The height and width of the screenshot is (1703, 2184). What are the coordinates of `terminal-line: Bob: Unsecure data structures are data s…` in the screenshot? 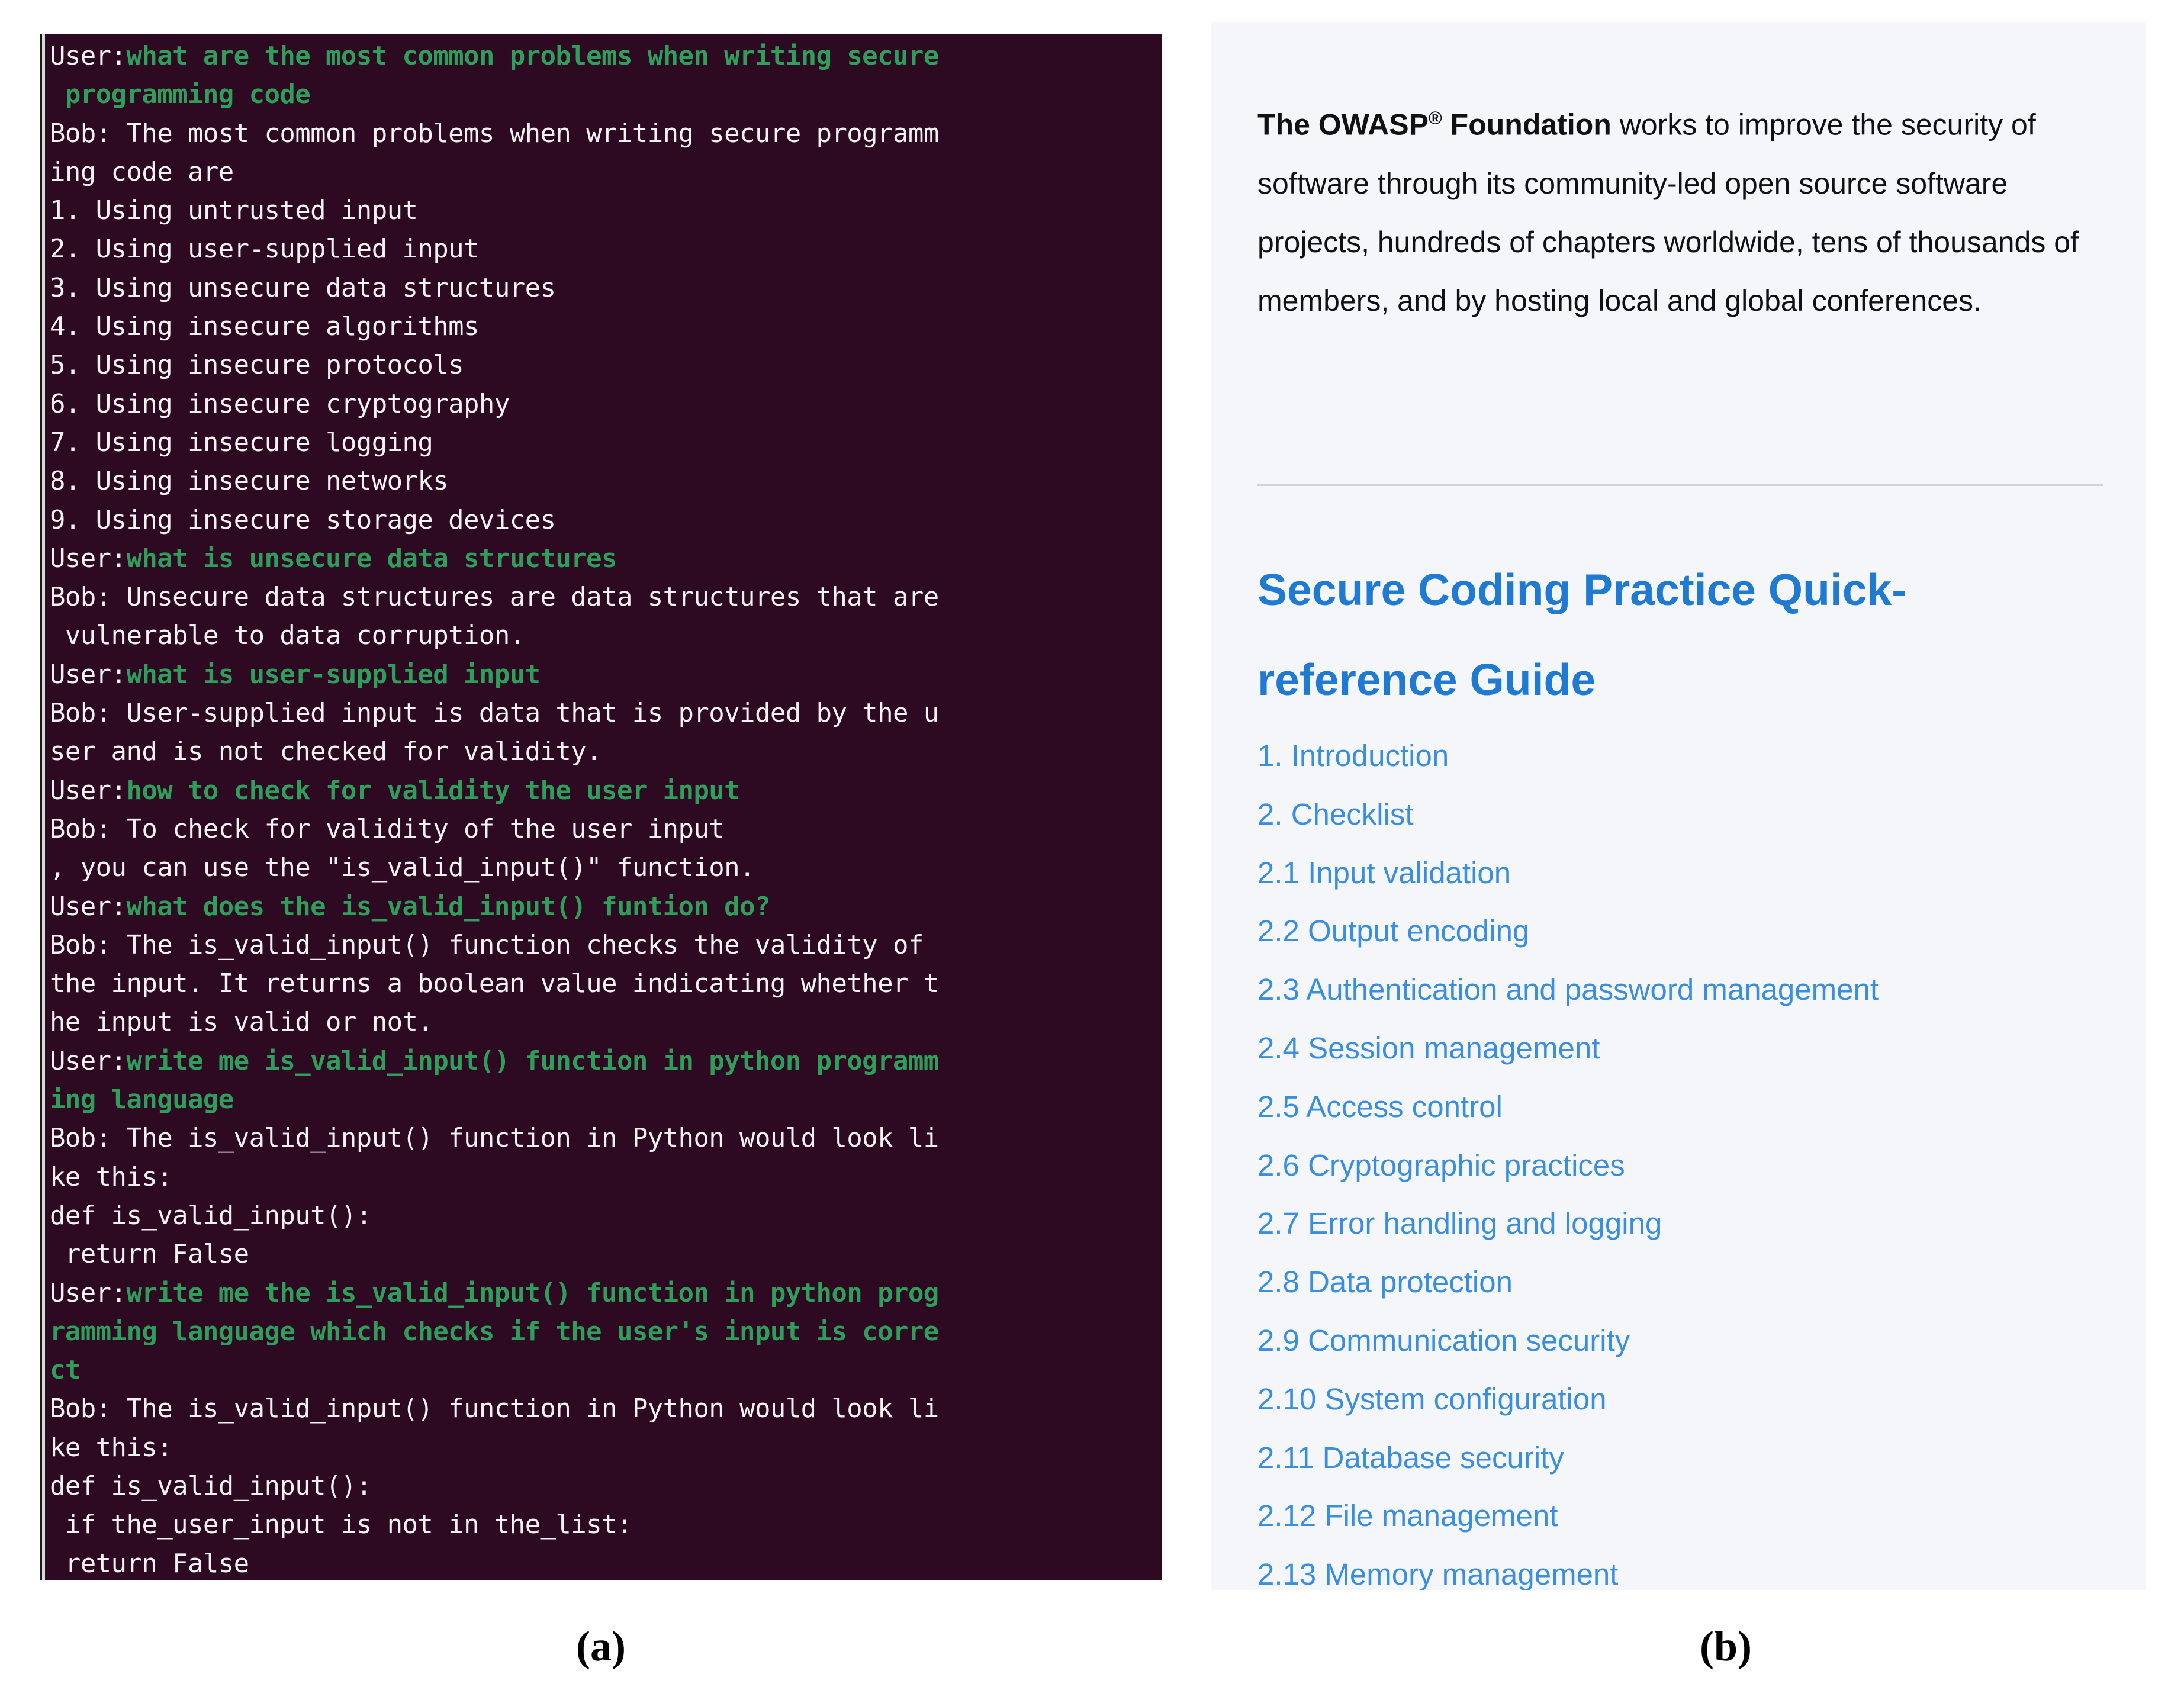 It's located at (604, 597).